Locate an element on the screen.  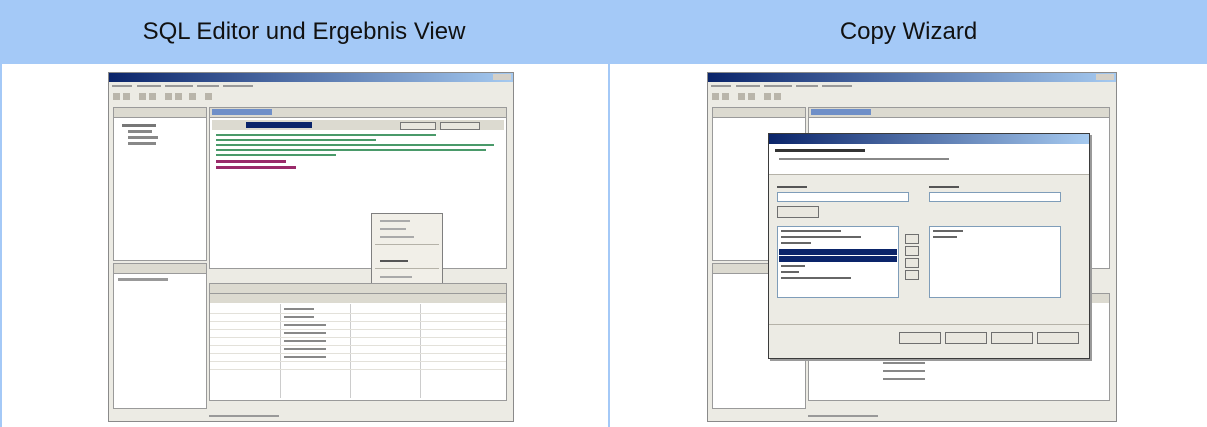
header-sql-editor: SQL Editor und Ergebnis View is located at coordinates (304, 31).